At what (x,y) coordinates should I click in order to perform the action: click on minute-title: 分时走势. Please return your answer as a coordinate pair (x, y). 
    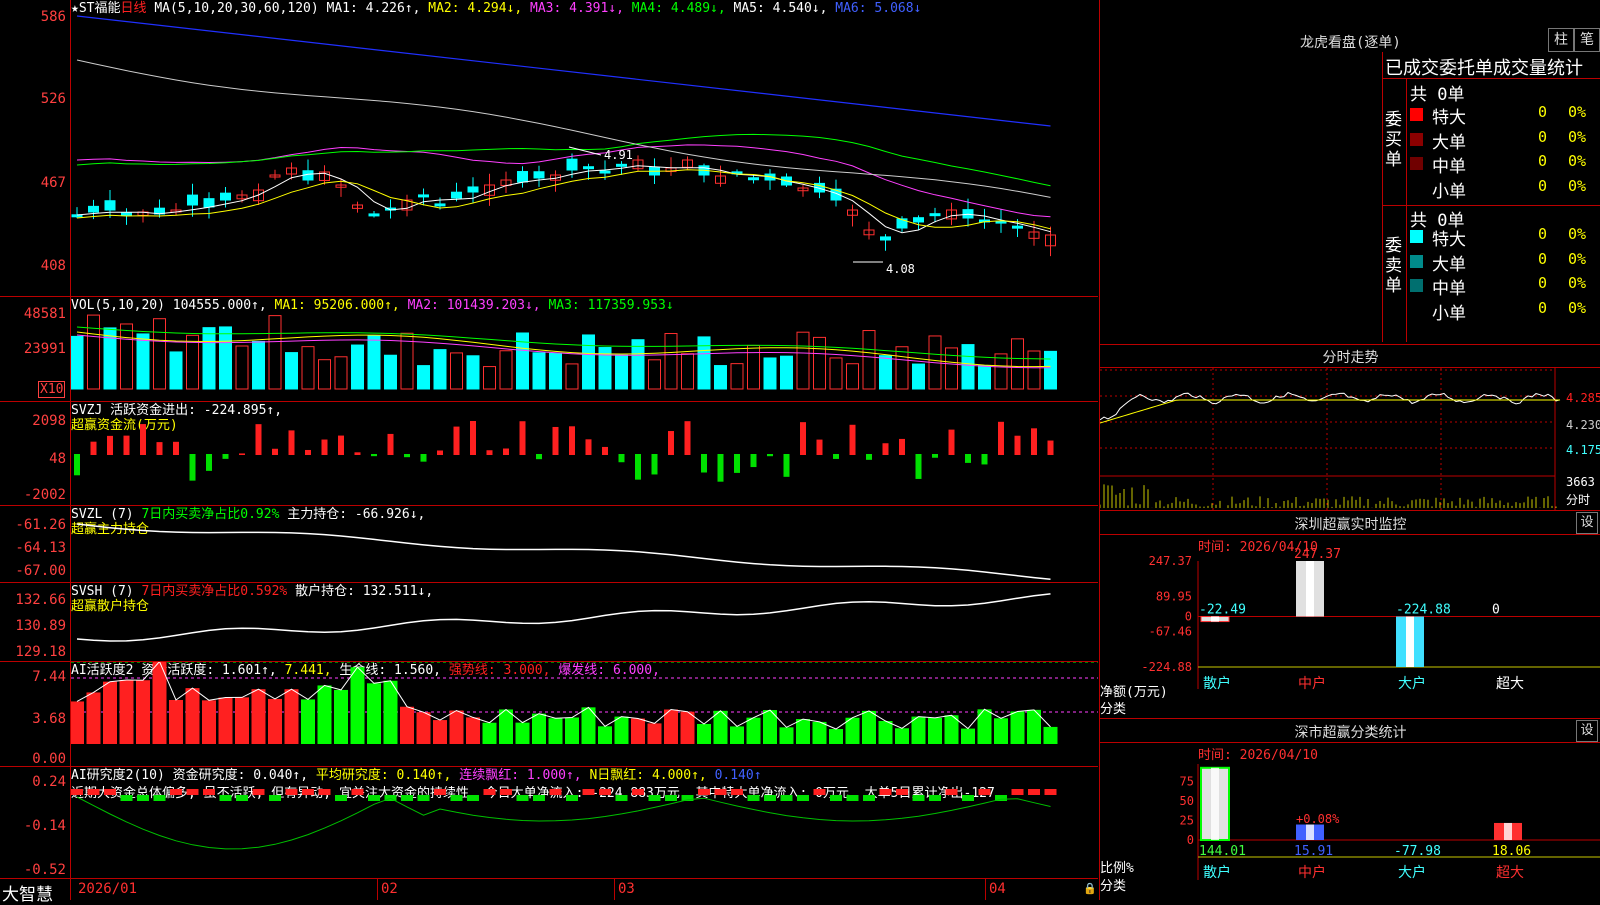
    Looking at the image, I should click on (1350, 358).